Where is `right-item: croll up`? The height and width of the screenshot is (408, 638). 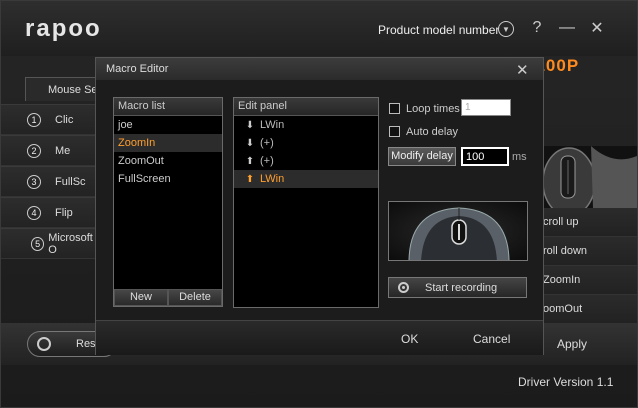 right-item: croll up is located at coordinates (584, 222).